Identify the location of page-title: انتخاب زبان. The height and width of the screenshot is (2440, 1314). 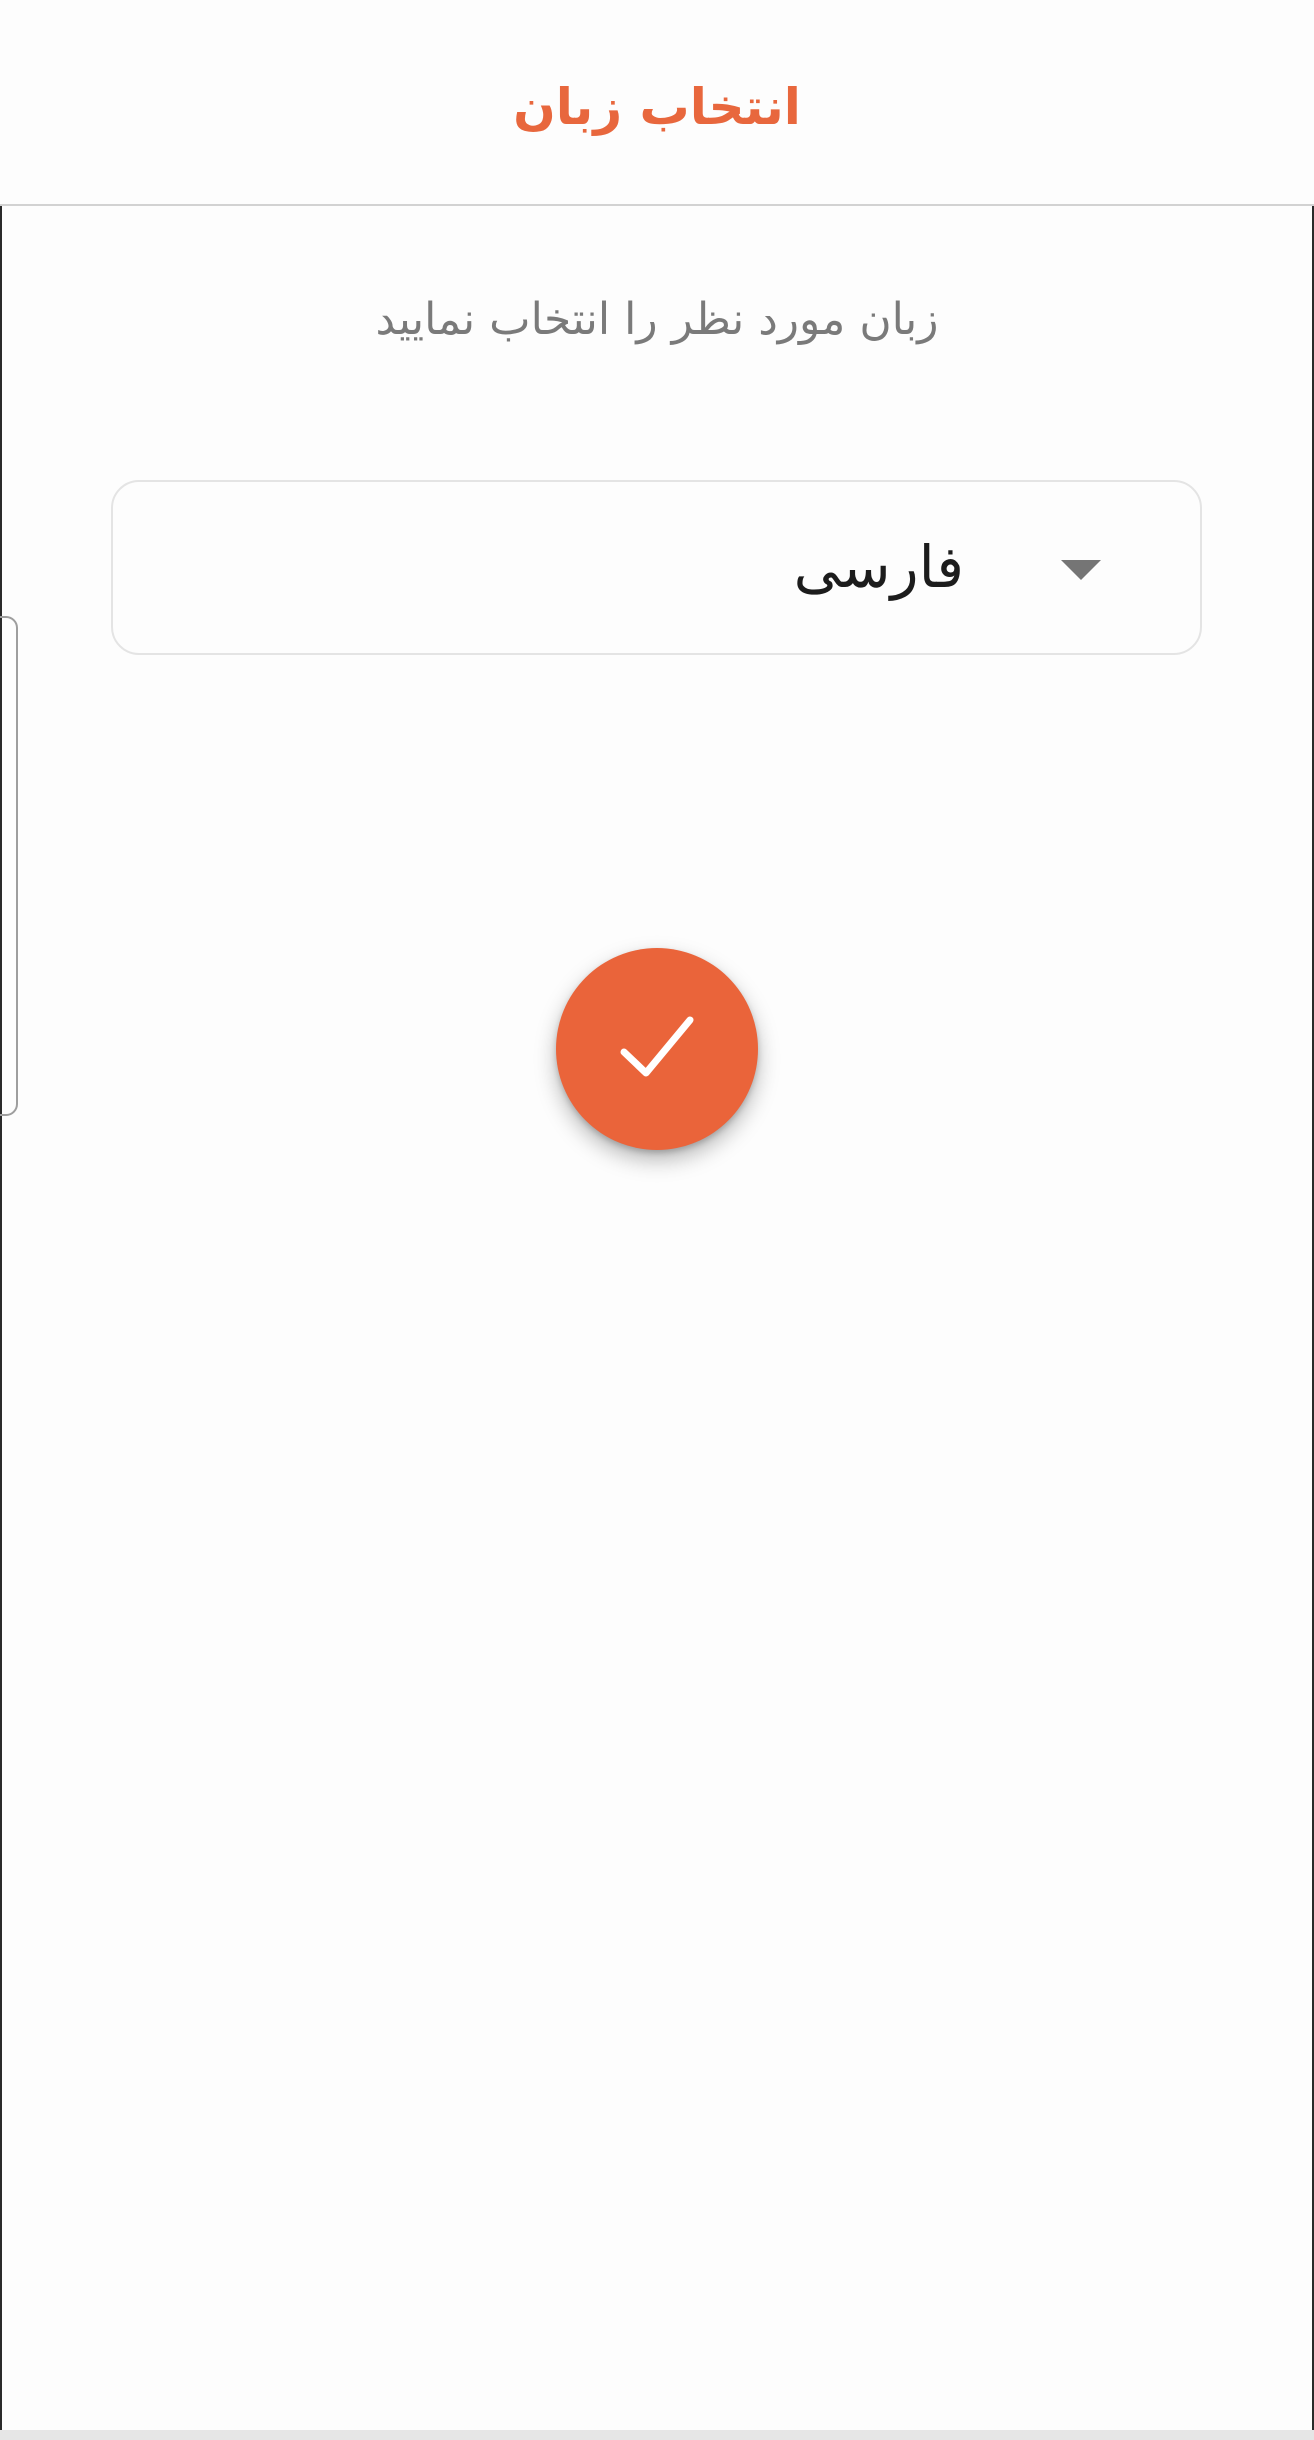
(657, 107).